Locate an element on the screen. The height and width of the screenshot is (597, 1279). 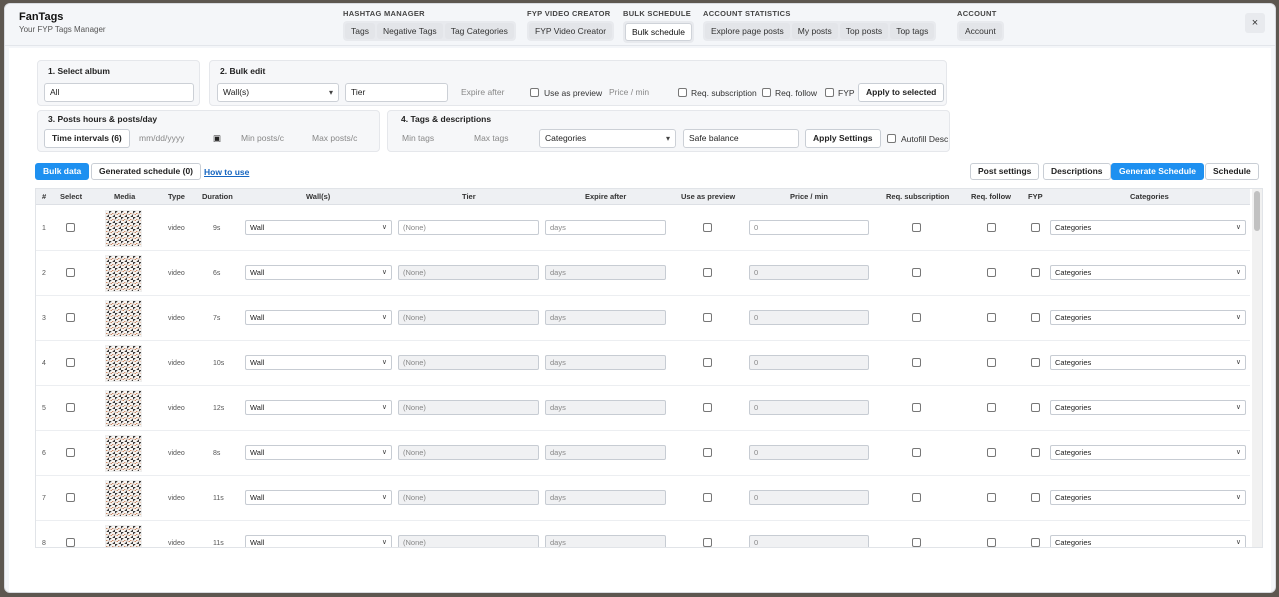
schedule-button: Schedule is located at coordinates (1232, 171).